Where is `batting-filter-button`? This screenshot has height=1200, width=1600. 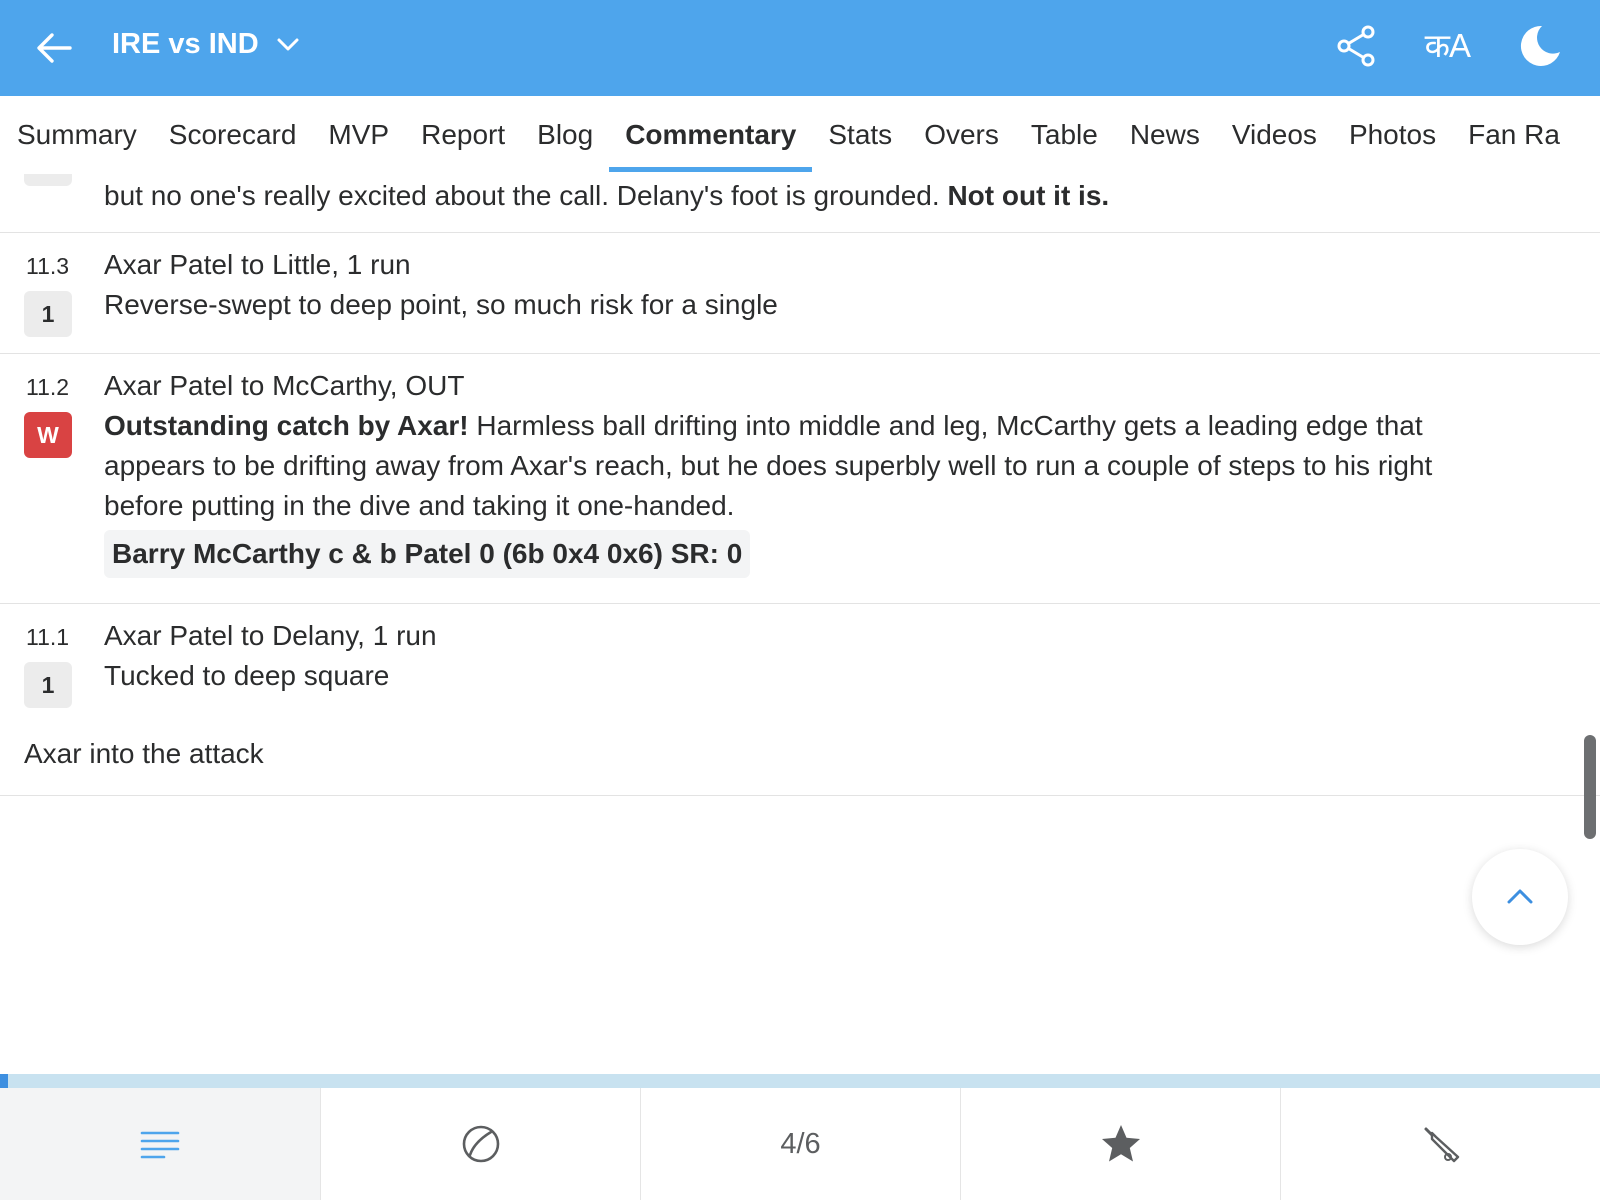
batting-filter-button is located at coordinates (1440, 1144).